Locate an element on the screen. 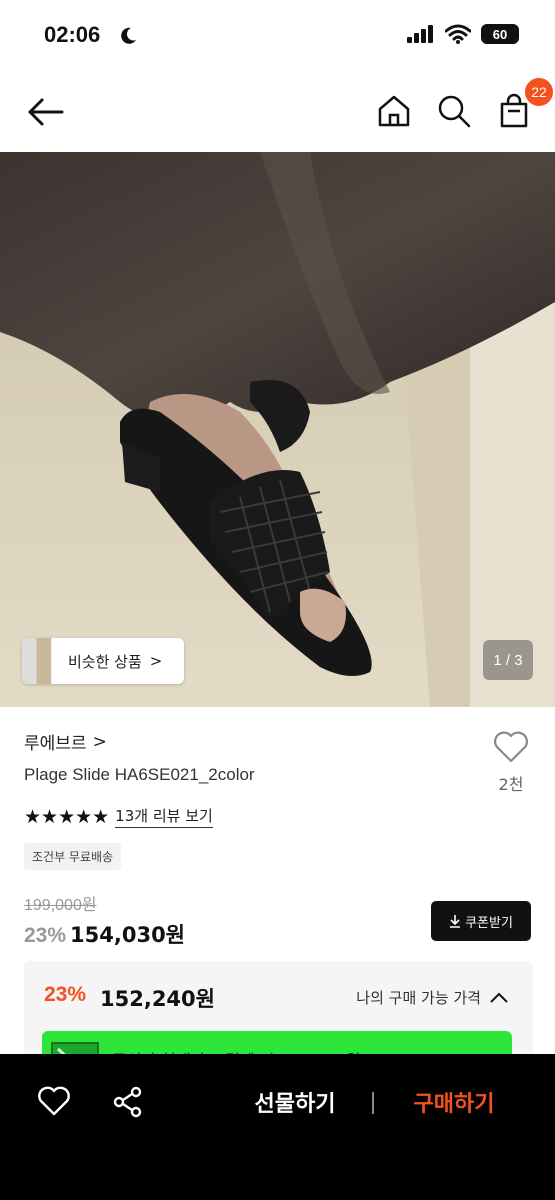 The height and width of the screenshot is (1200, 555). wifi-icon is located at coordinates (458, 34).